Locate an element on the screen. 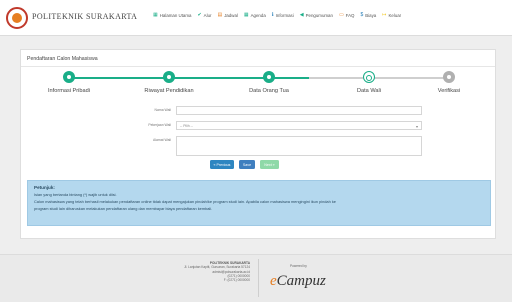 Image resolution: width=512 pixels, height=302 pixels. alert-title: Petunjuk: is located at coordinates (44, 187).